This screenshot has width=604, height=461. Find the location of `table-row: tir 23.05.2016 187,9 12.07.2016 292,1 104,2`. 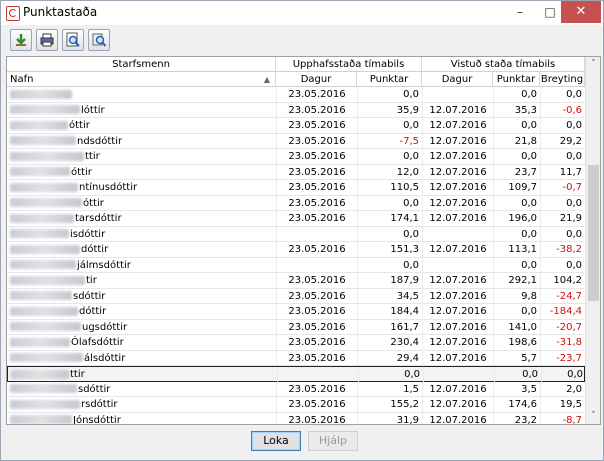

table-row: tir 23.05.2016 187,9 12.07.2016 292,1 104,2 is located at coordinates (296, 281).